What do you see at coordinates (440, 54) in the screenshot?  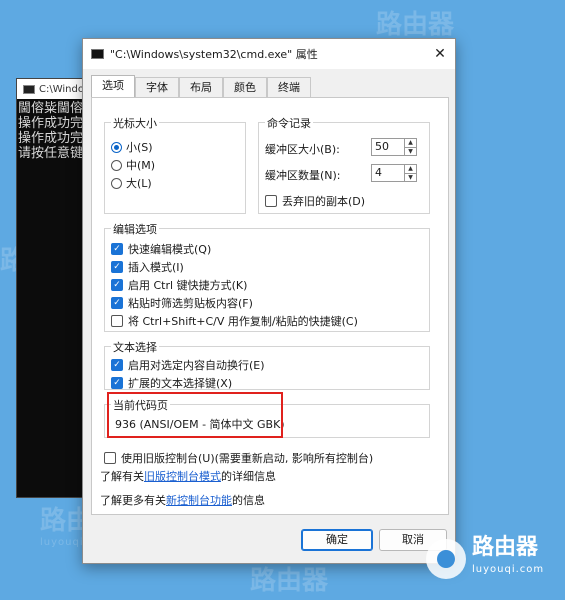 I see `close-icon: ✕` at bounding box center [440, 54].